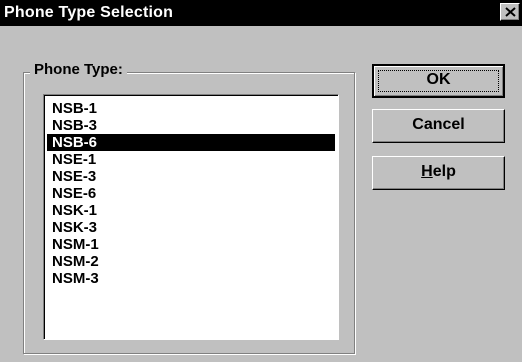  Describe the element at coordinates (444, 171) in the screenshot. I see `help-button-label: elp` at that location.